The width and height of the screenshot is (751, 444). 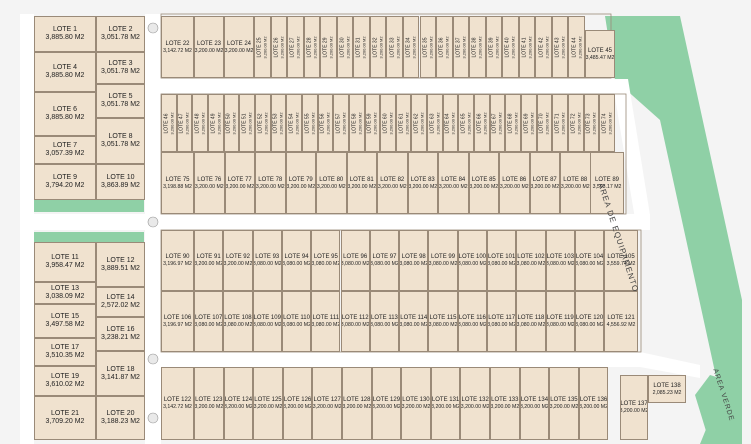 What do you see at coordinates (296, 321) in the screenshot?
I see `lot-110: LOTE 110 3,080.00 M2` at bounding box center [296, 321].